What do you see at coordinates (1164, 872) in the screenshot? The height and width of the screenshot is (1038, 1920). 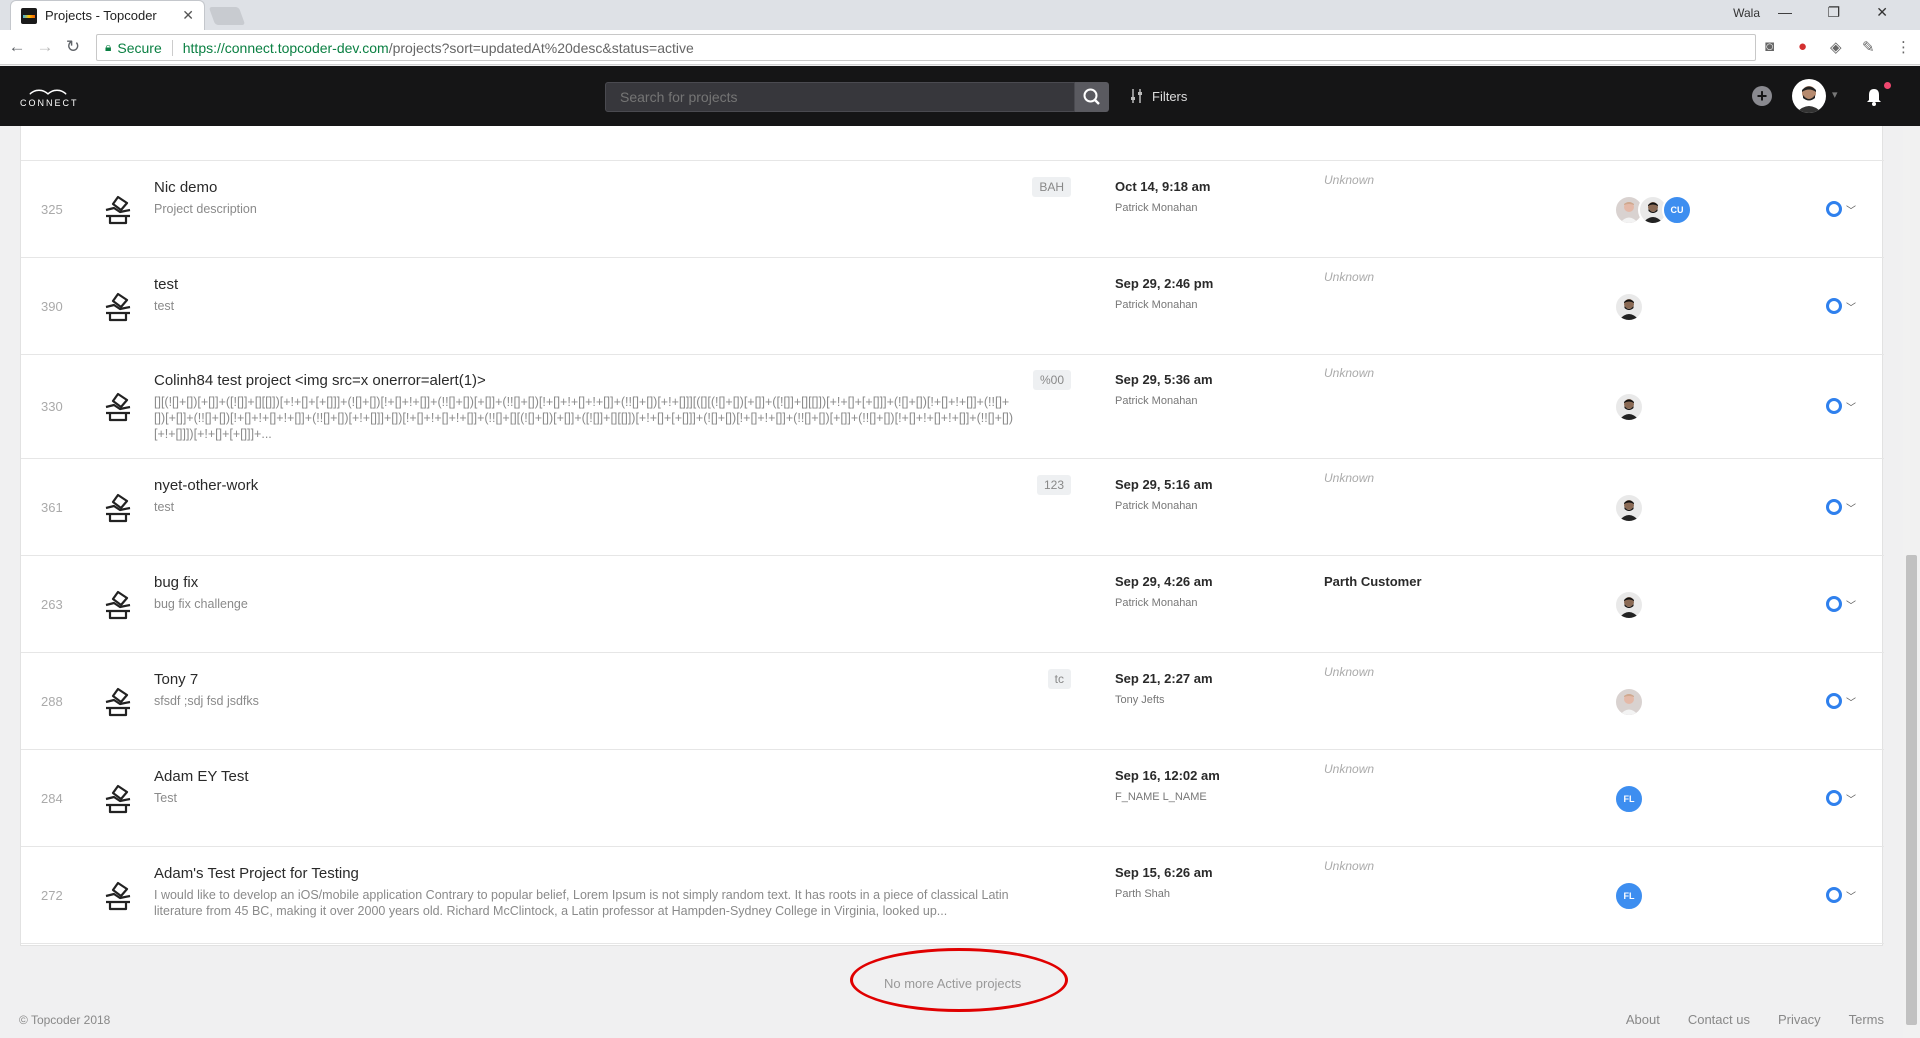 I see `last-updated-date: Sep 15, 6:26 am` at bounding box center [1164, 872].